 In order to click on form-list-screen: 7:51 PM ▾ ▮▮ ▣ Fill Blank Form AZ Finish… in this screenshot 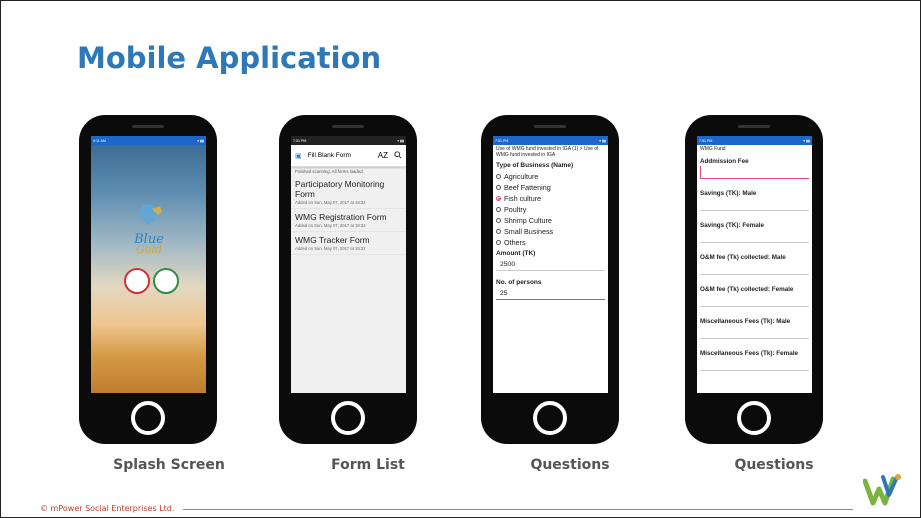, I will do `click(348, 264)`.